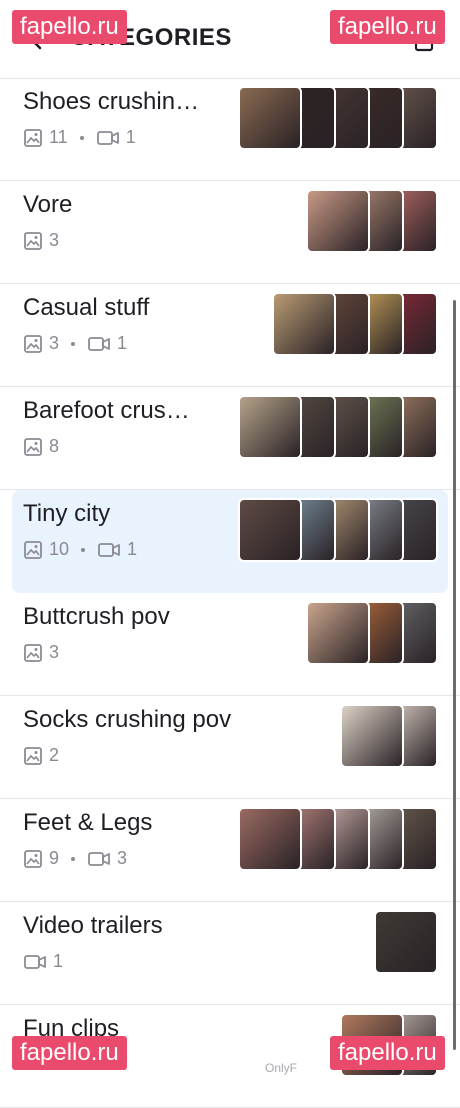 The image size is (460, 1108). I want to click on photo-count: 11, so click(58, 137).